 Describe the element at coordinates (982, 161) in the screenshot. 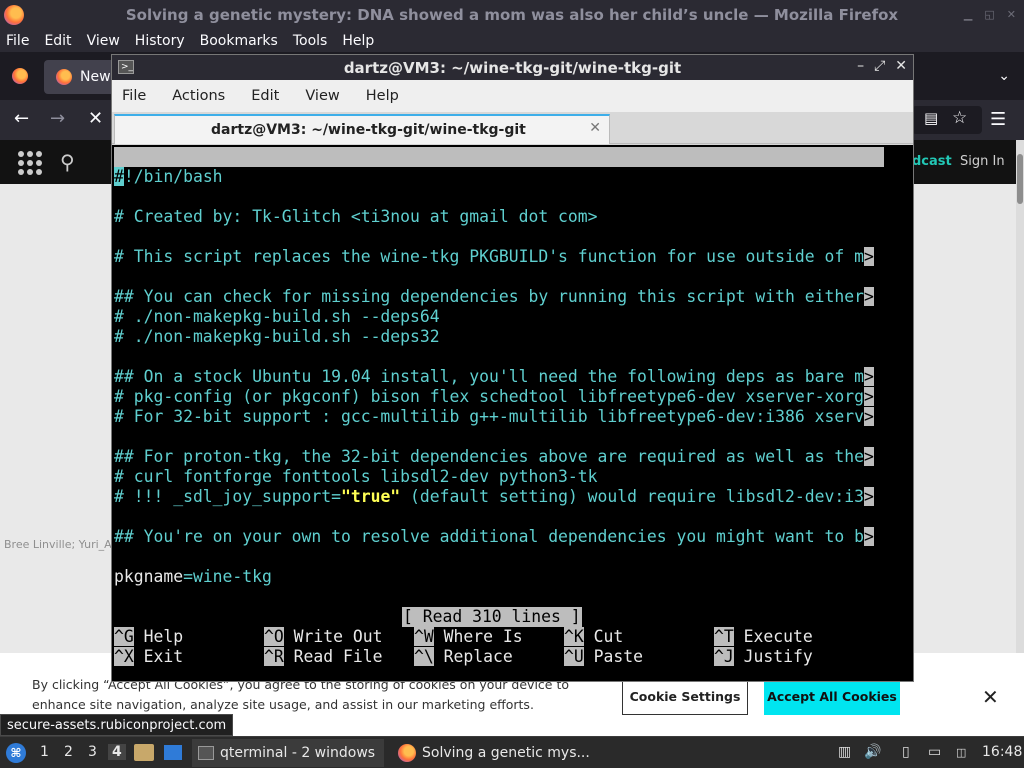

I see `sign-in-link: Sign In` at that location.